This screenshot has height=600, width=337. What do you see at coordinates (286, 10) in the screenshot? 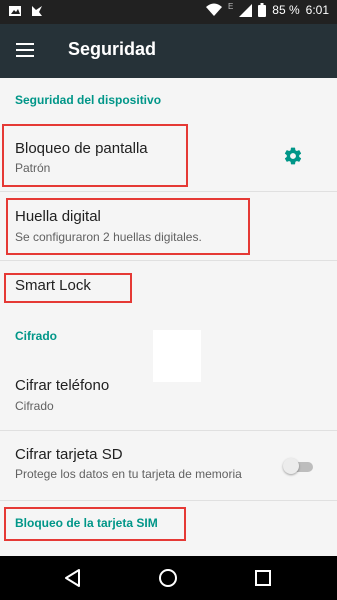
I see `battery-percent: 85 %` at bounding box center [286, 10].